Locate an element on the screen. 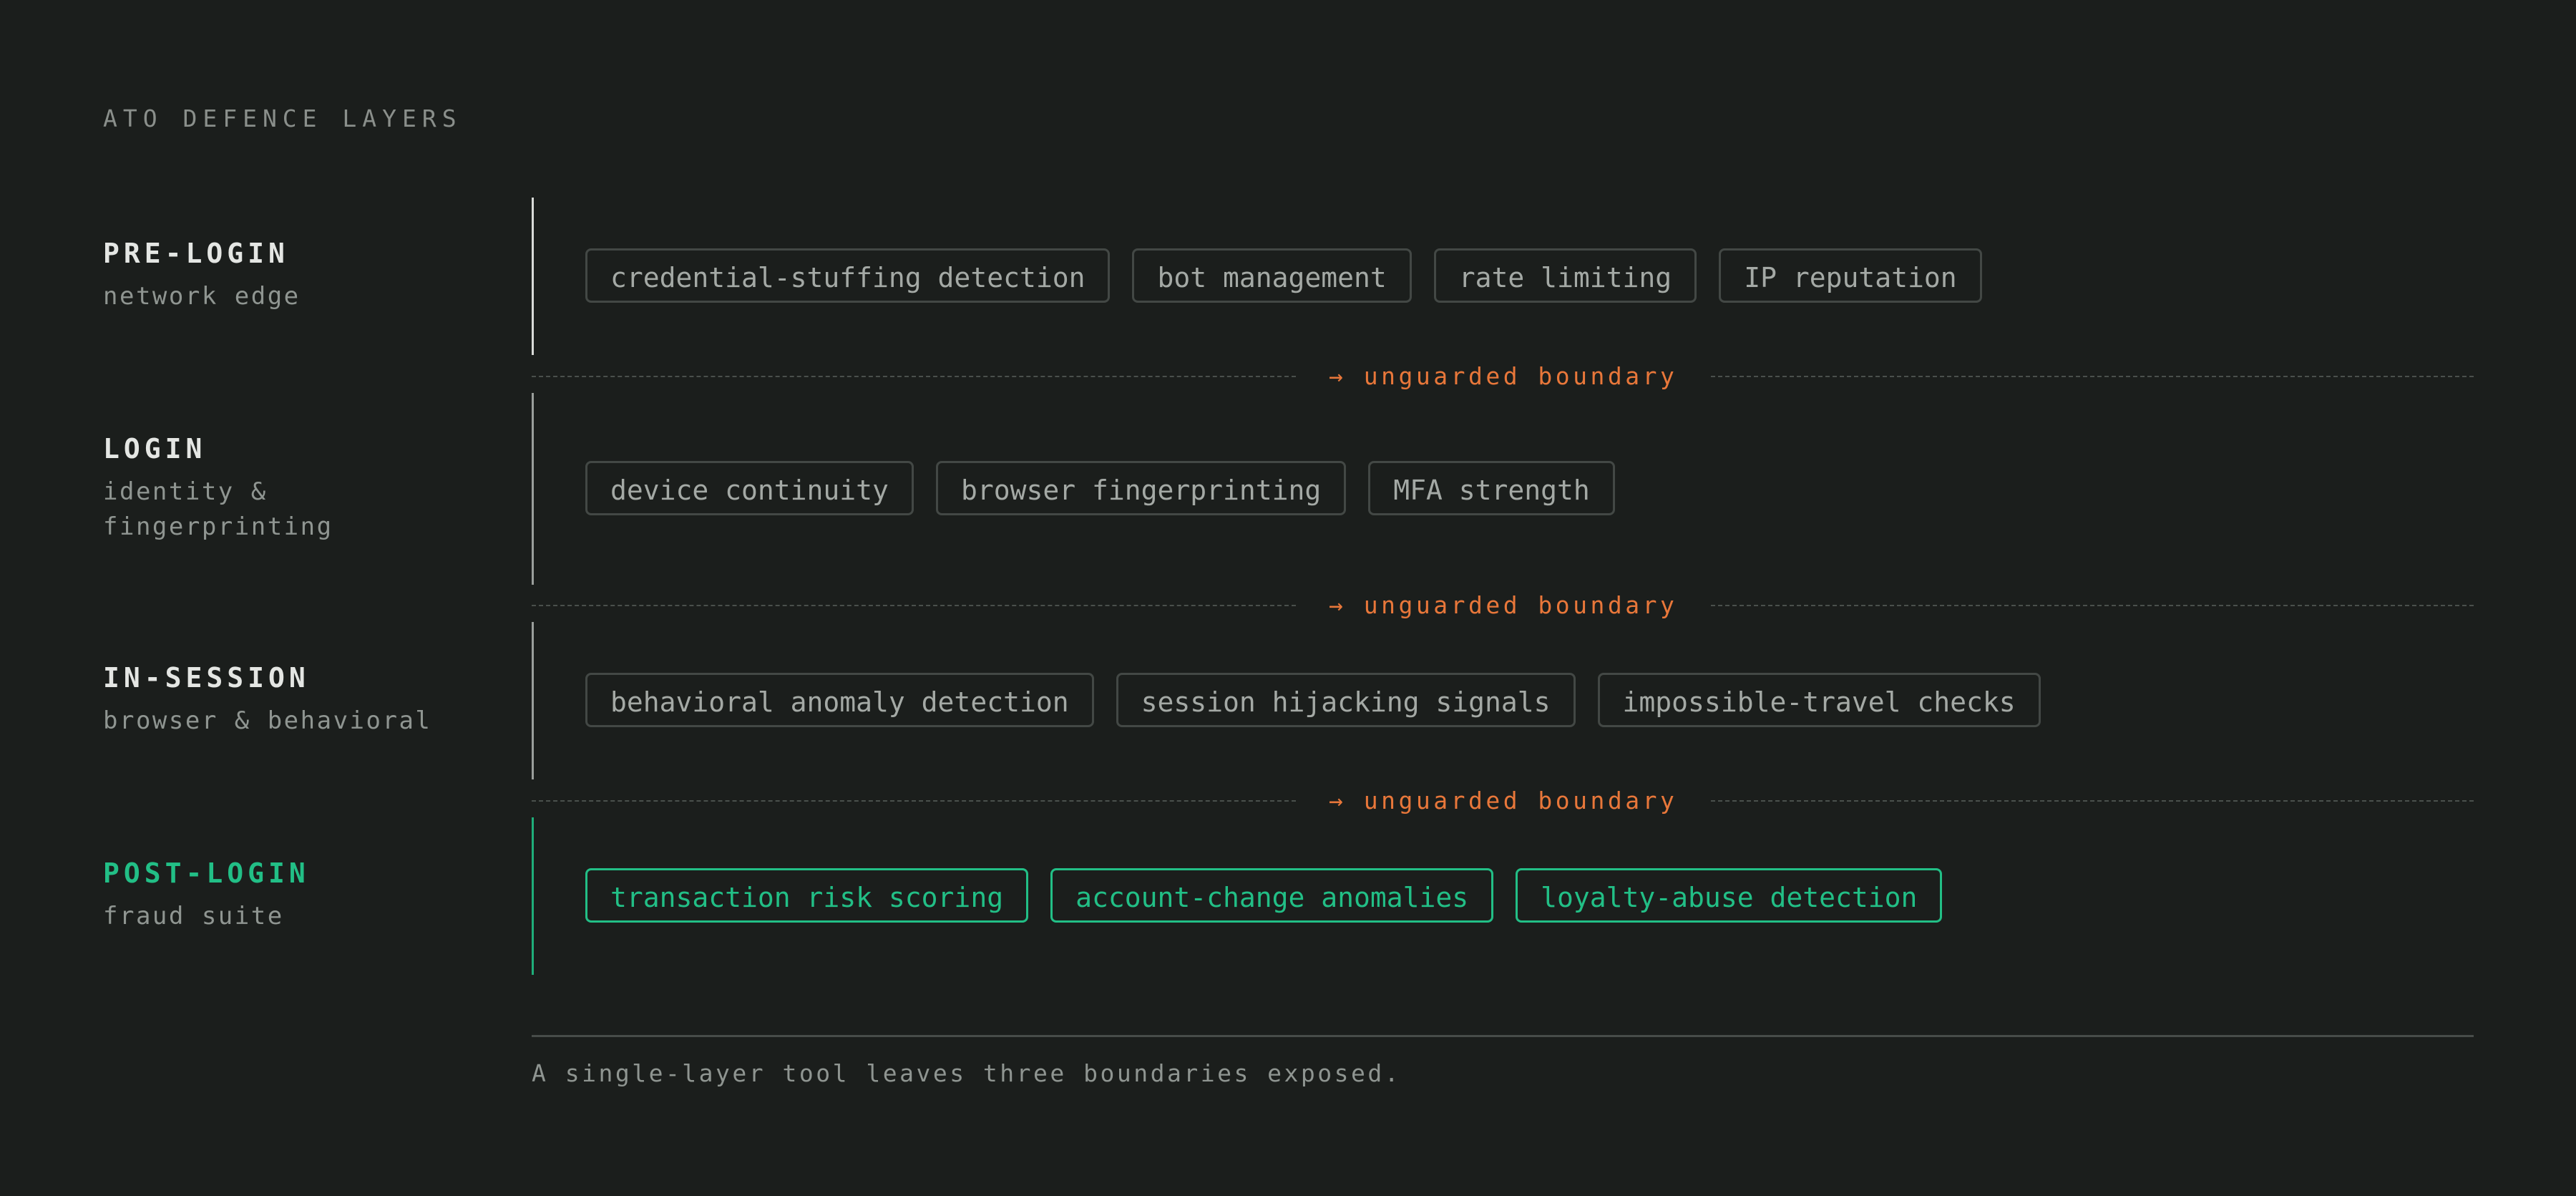 Image resolution: width=2576 pixels, height=1196 pixels. footer-divider is located at coordinates (1503, 1036).